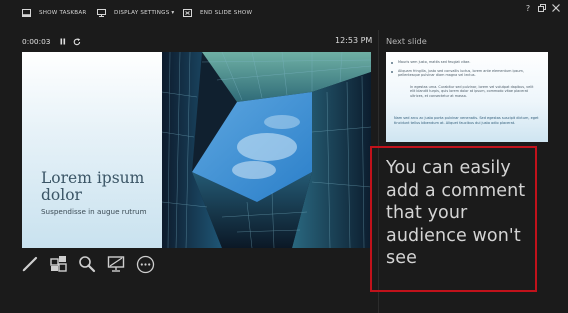 This screenshot has width=568, height=313. I want to click on restore-icon, so click(542, 8).